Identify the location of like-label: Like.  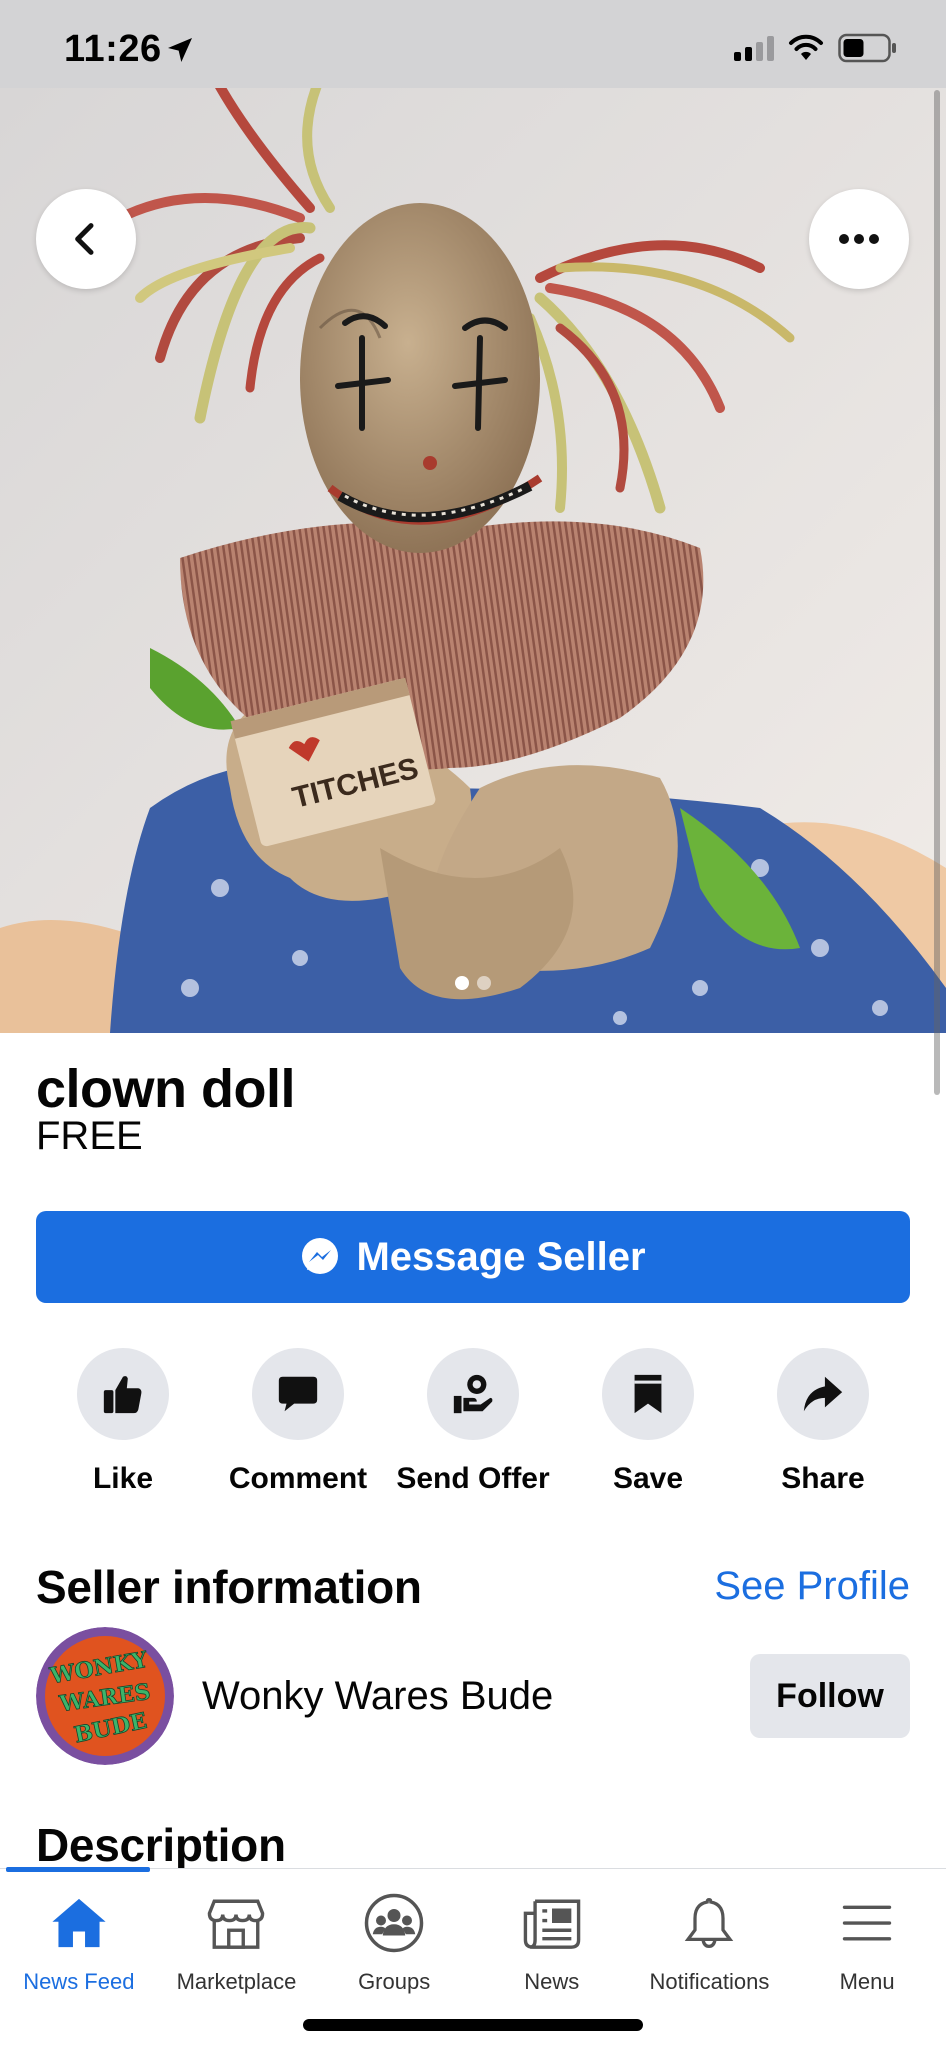
(123, 1478).